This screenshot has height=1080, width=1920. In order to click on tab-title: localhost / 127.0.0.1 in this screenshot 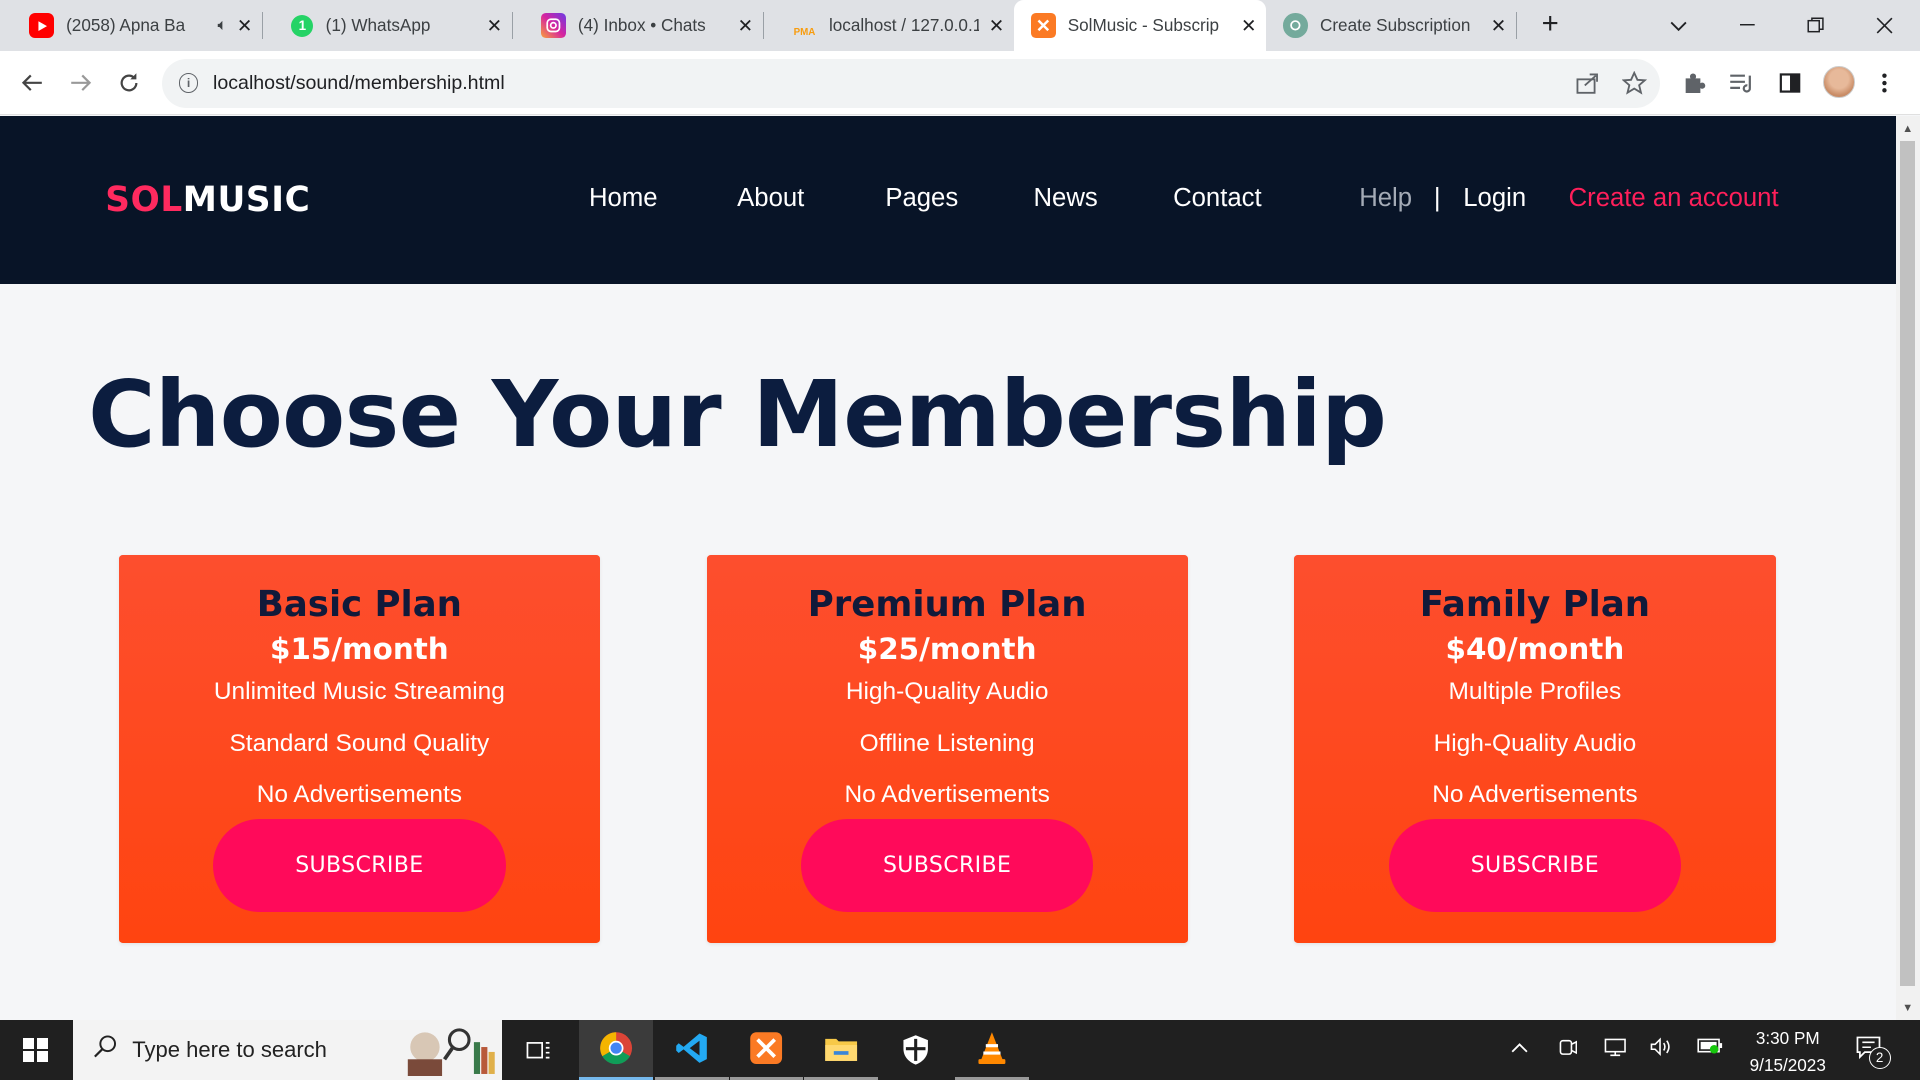, I will do `click(903, 25)`.